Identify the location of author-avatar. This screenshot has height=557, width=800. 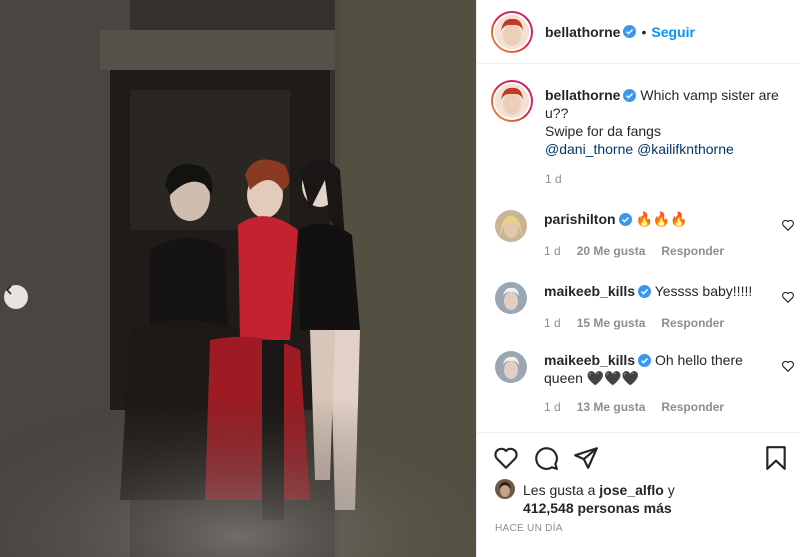
(512, 31).